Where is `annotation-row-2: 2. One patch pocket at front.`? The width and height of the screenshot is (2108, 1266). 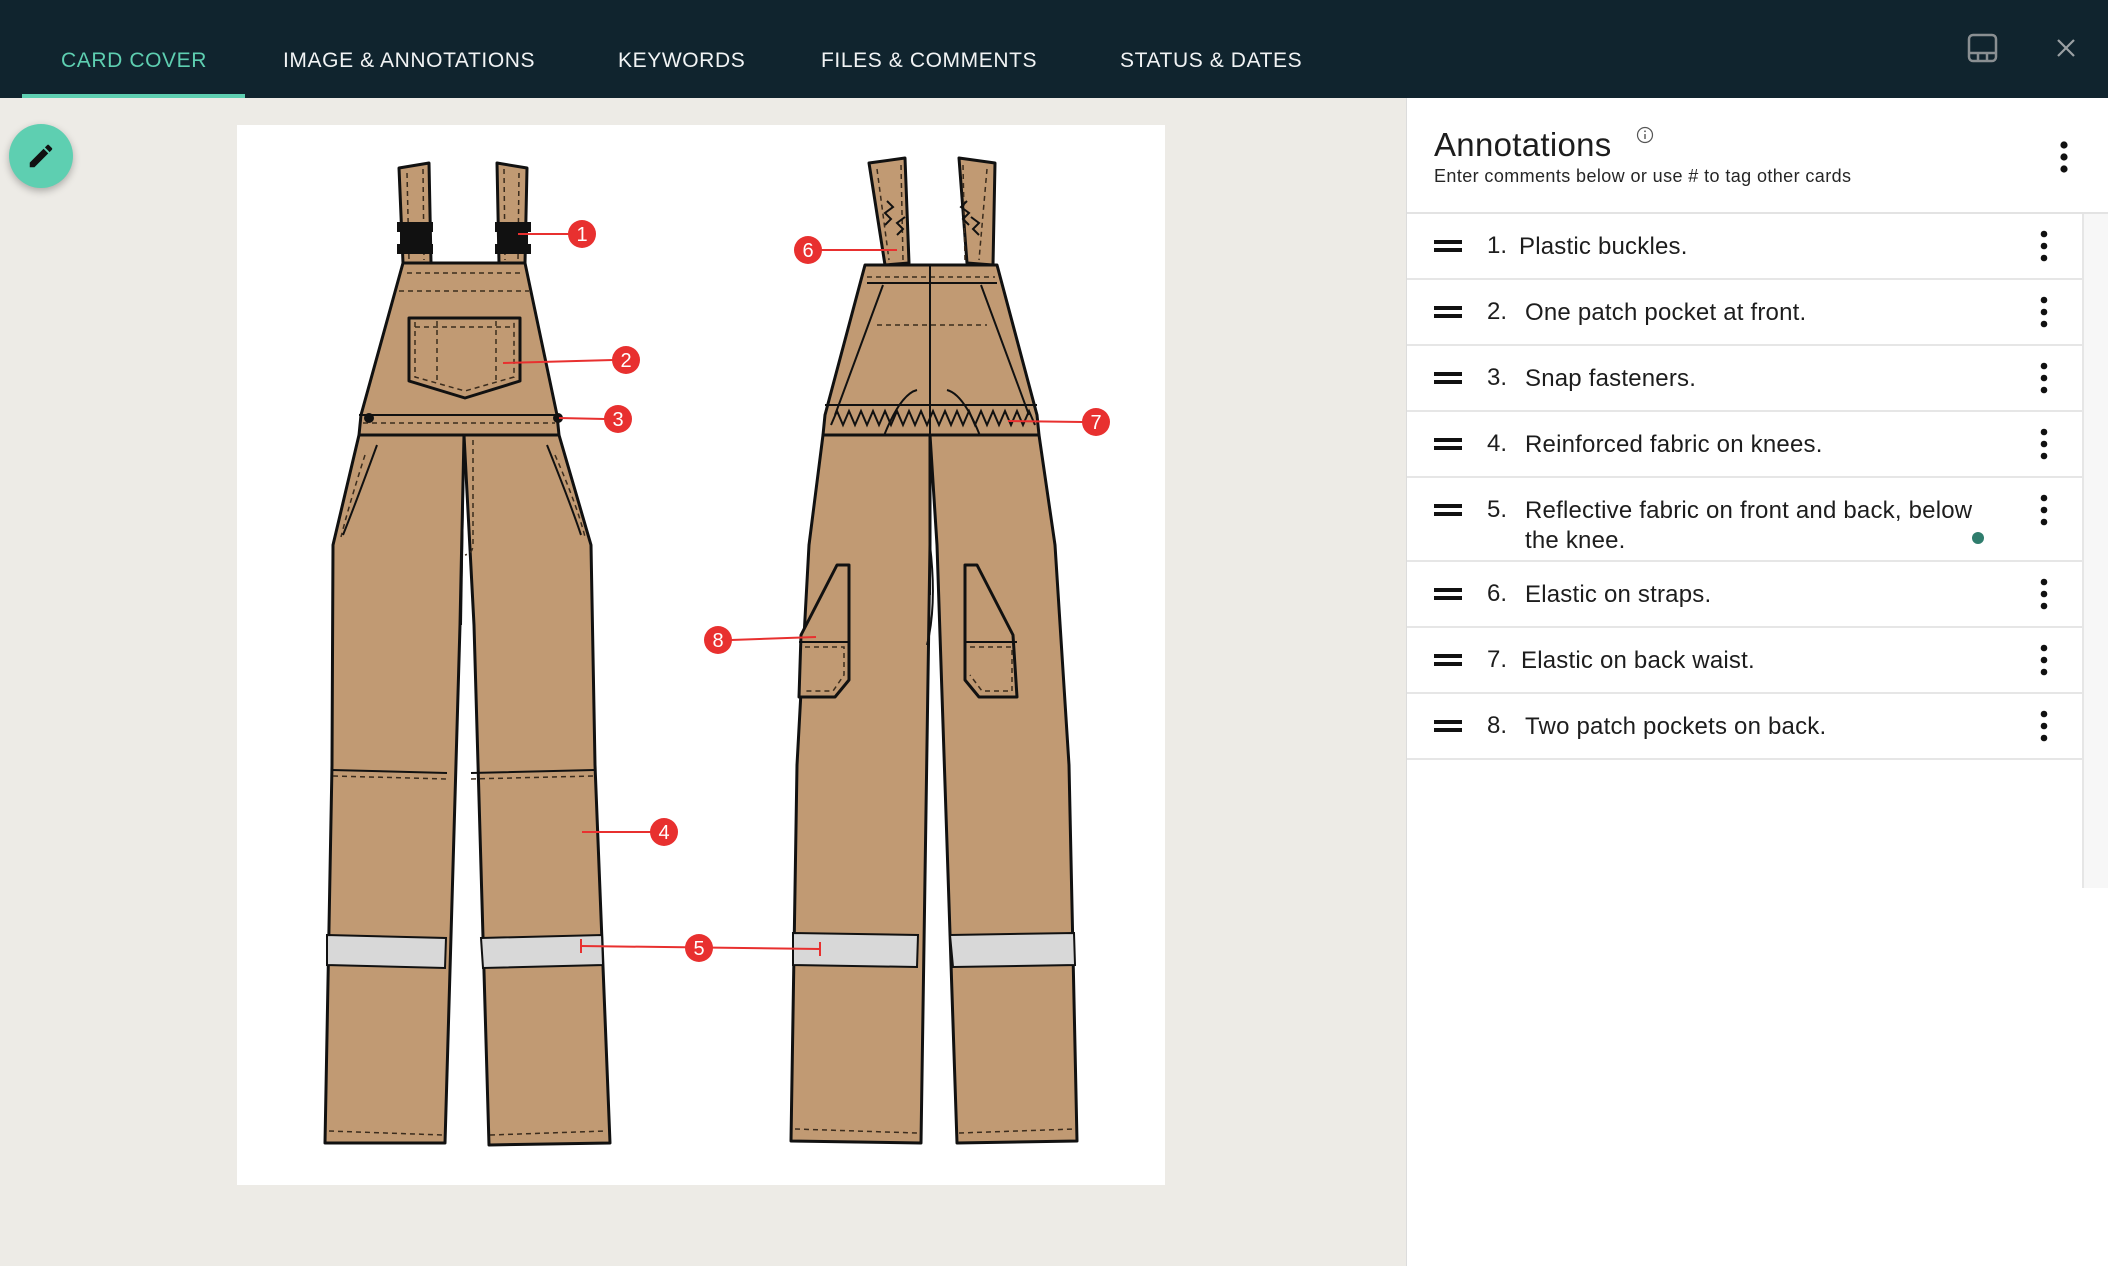 annotation-row-2: 2. One patch pocket at front. is located at coordinates (1744, 313).